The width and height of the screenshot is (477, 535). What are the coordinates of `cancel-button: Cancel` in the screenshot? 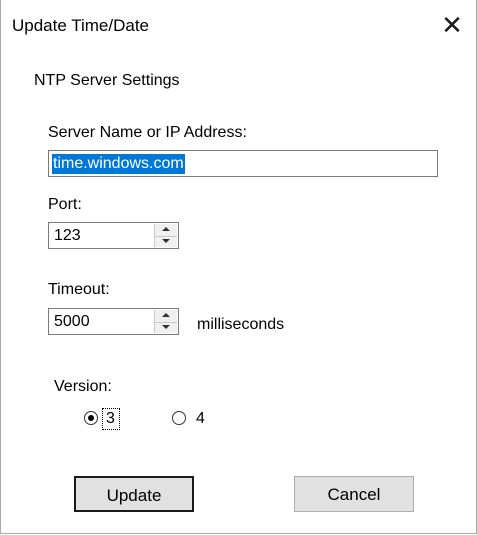 It's located at (354, 494).